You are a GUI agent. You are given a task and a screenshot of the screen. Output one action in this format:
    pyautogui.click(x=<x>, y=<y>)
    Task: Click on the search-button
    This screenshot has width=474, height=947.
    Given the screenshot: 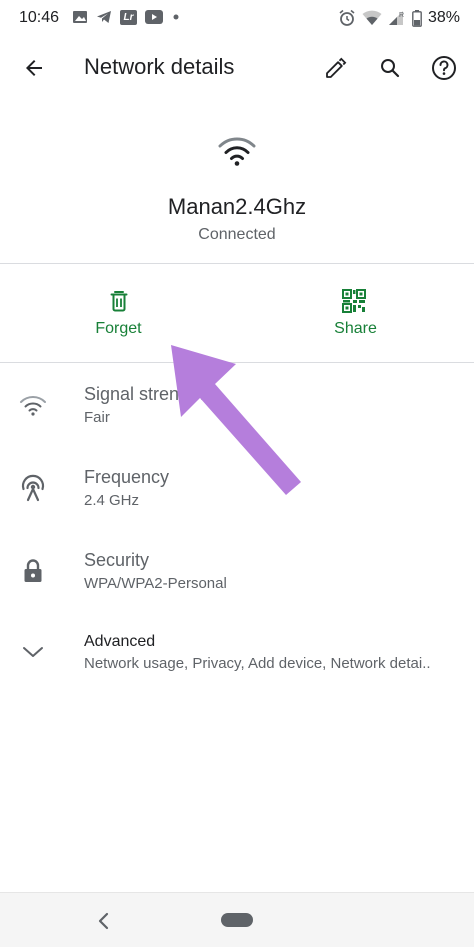 What is the action you would take?
    pyautogui.click(x=390, y=68)
    